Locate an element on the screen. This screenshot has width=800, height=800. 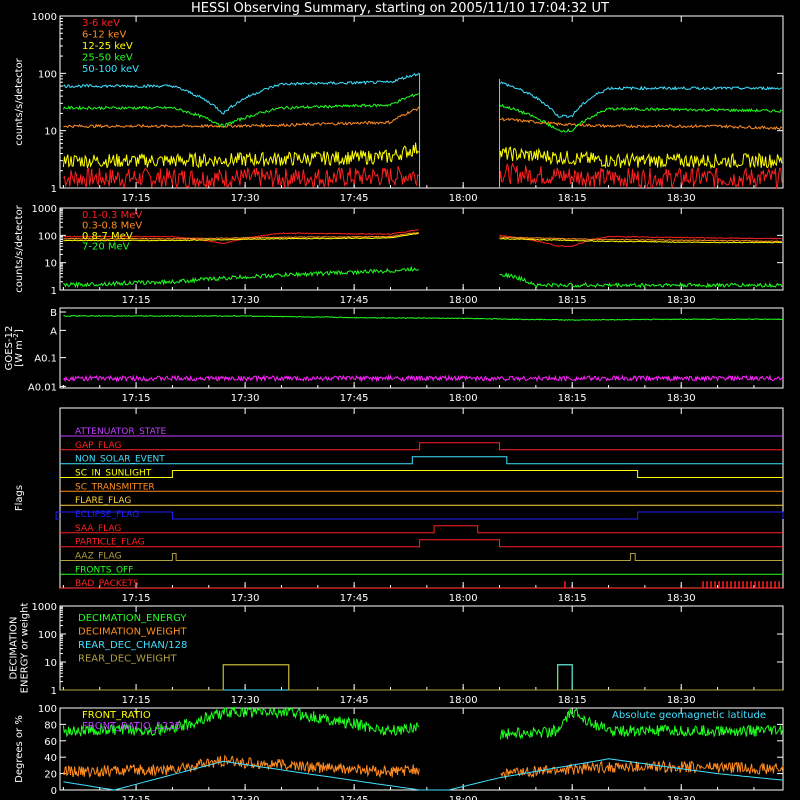
legend-entry-rear-dec-chan-128: REAR_DEC_CHAN/128 is located at coordinates (132, 645).